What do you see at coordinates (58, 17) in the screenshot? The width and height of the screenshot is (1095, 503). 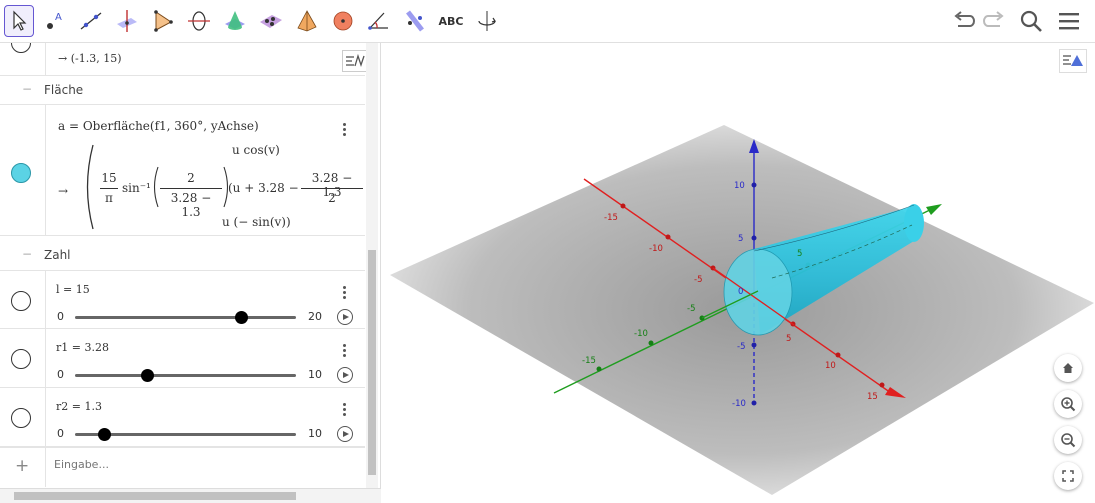 I see `svg-text: A` at bounding box center [58, 17].